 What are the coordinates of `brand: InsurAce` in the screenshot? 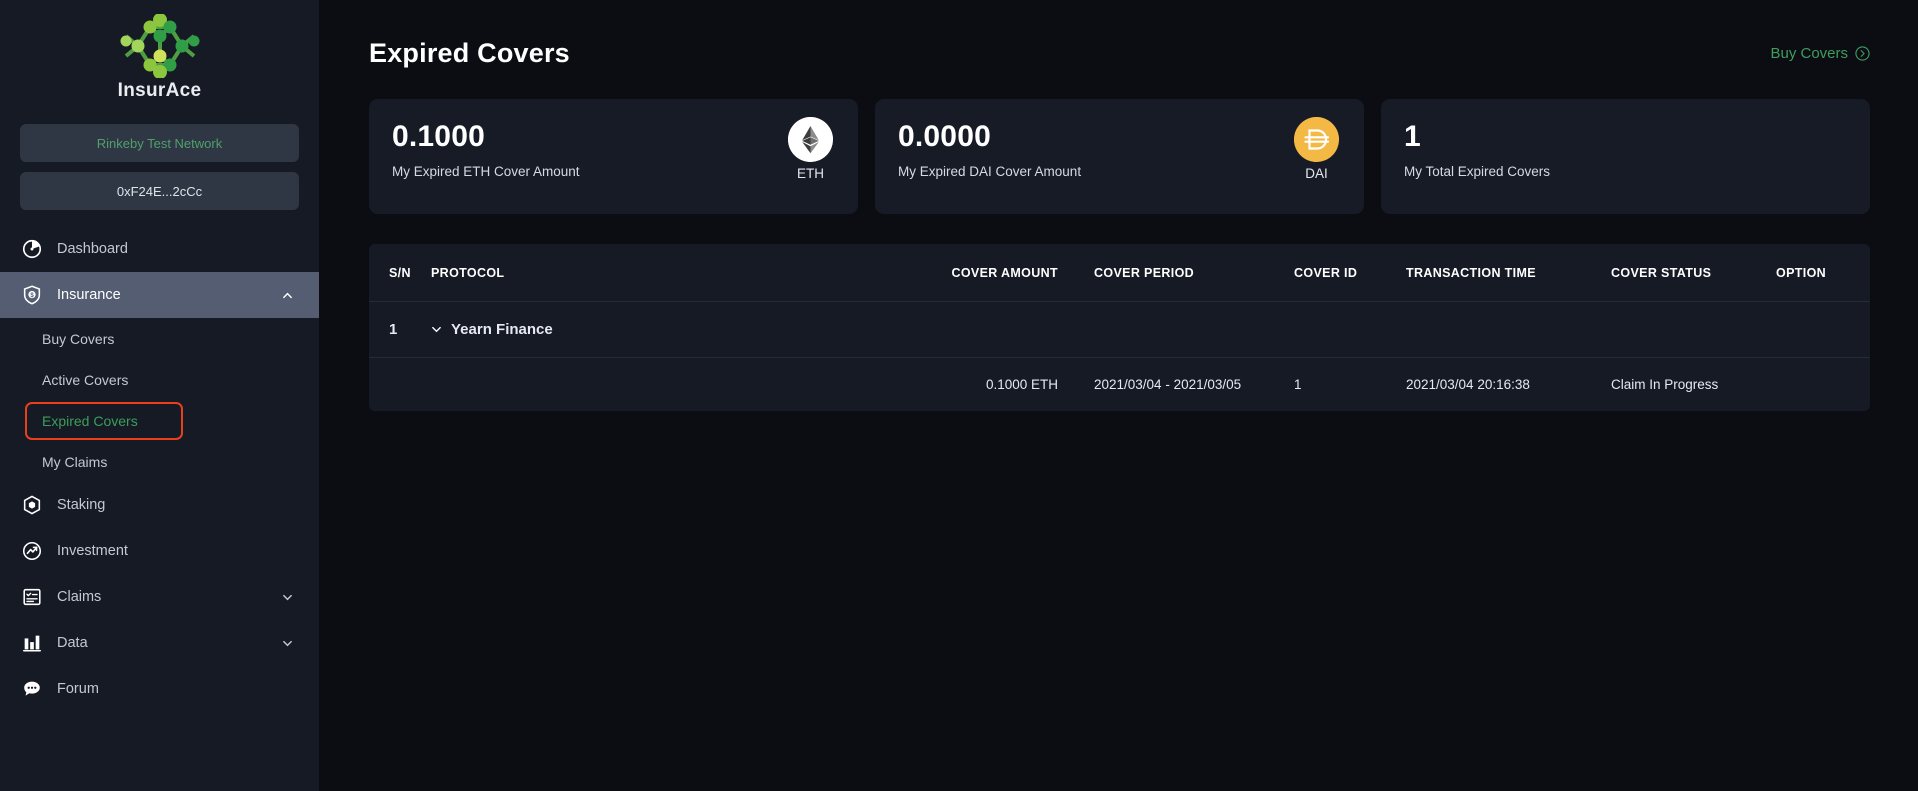 It's located at (159, 56).